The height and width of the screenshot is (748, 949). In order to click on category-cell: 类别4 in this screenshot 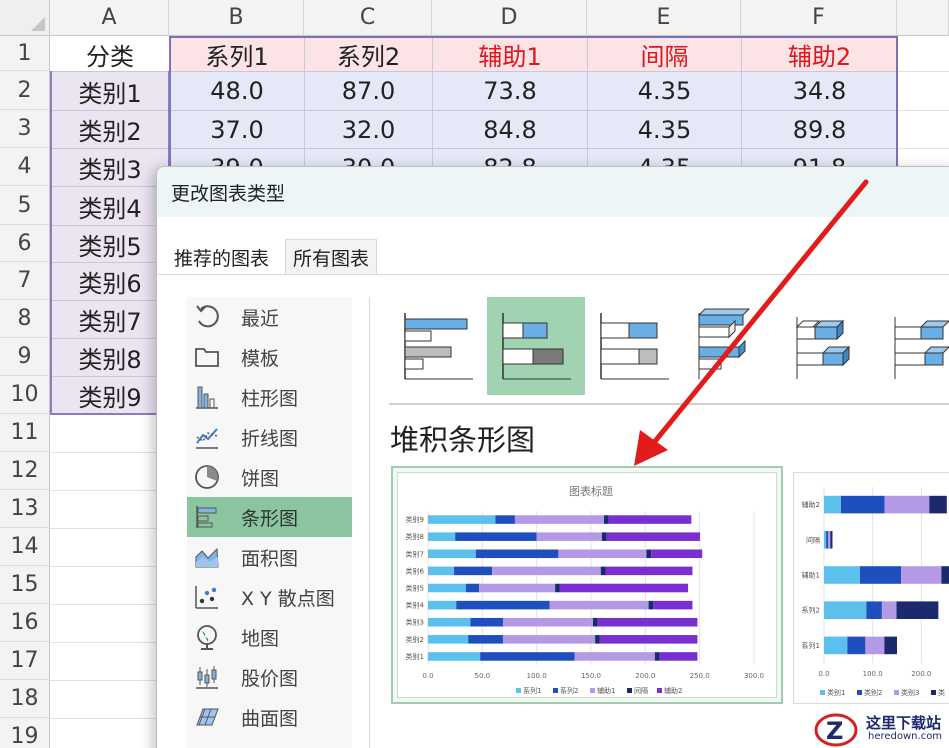, I will do `click(110, 206)`.